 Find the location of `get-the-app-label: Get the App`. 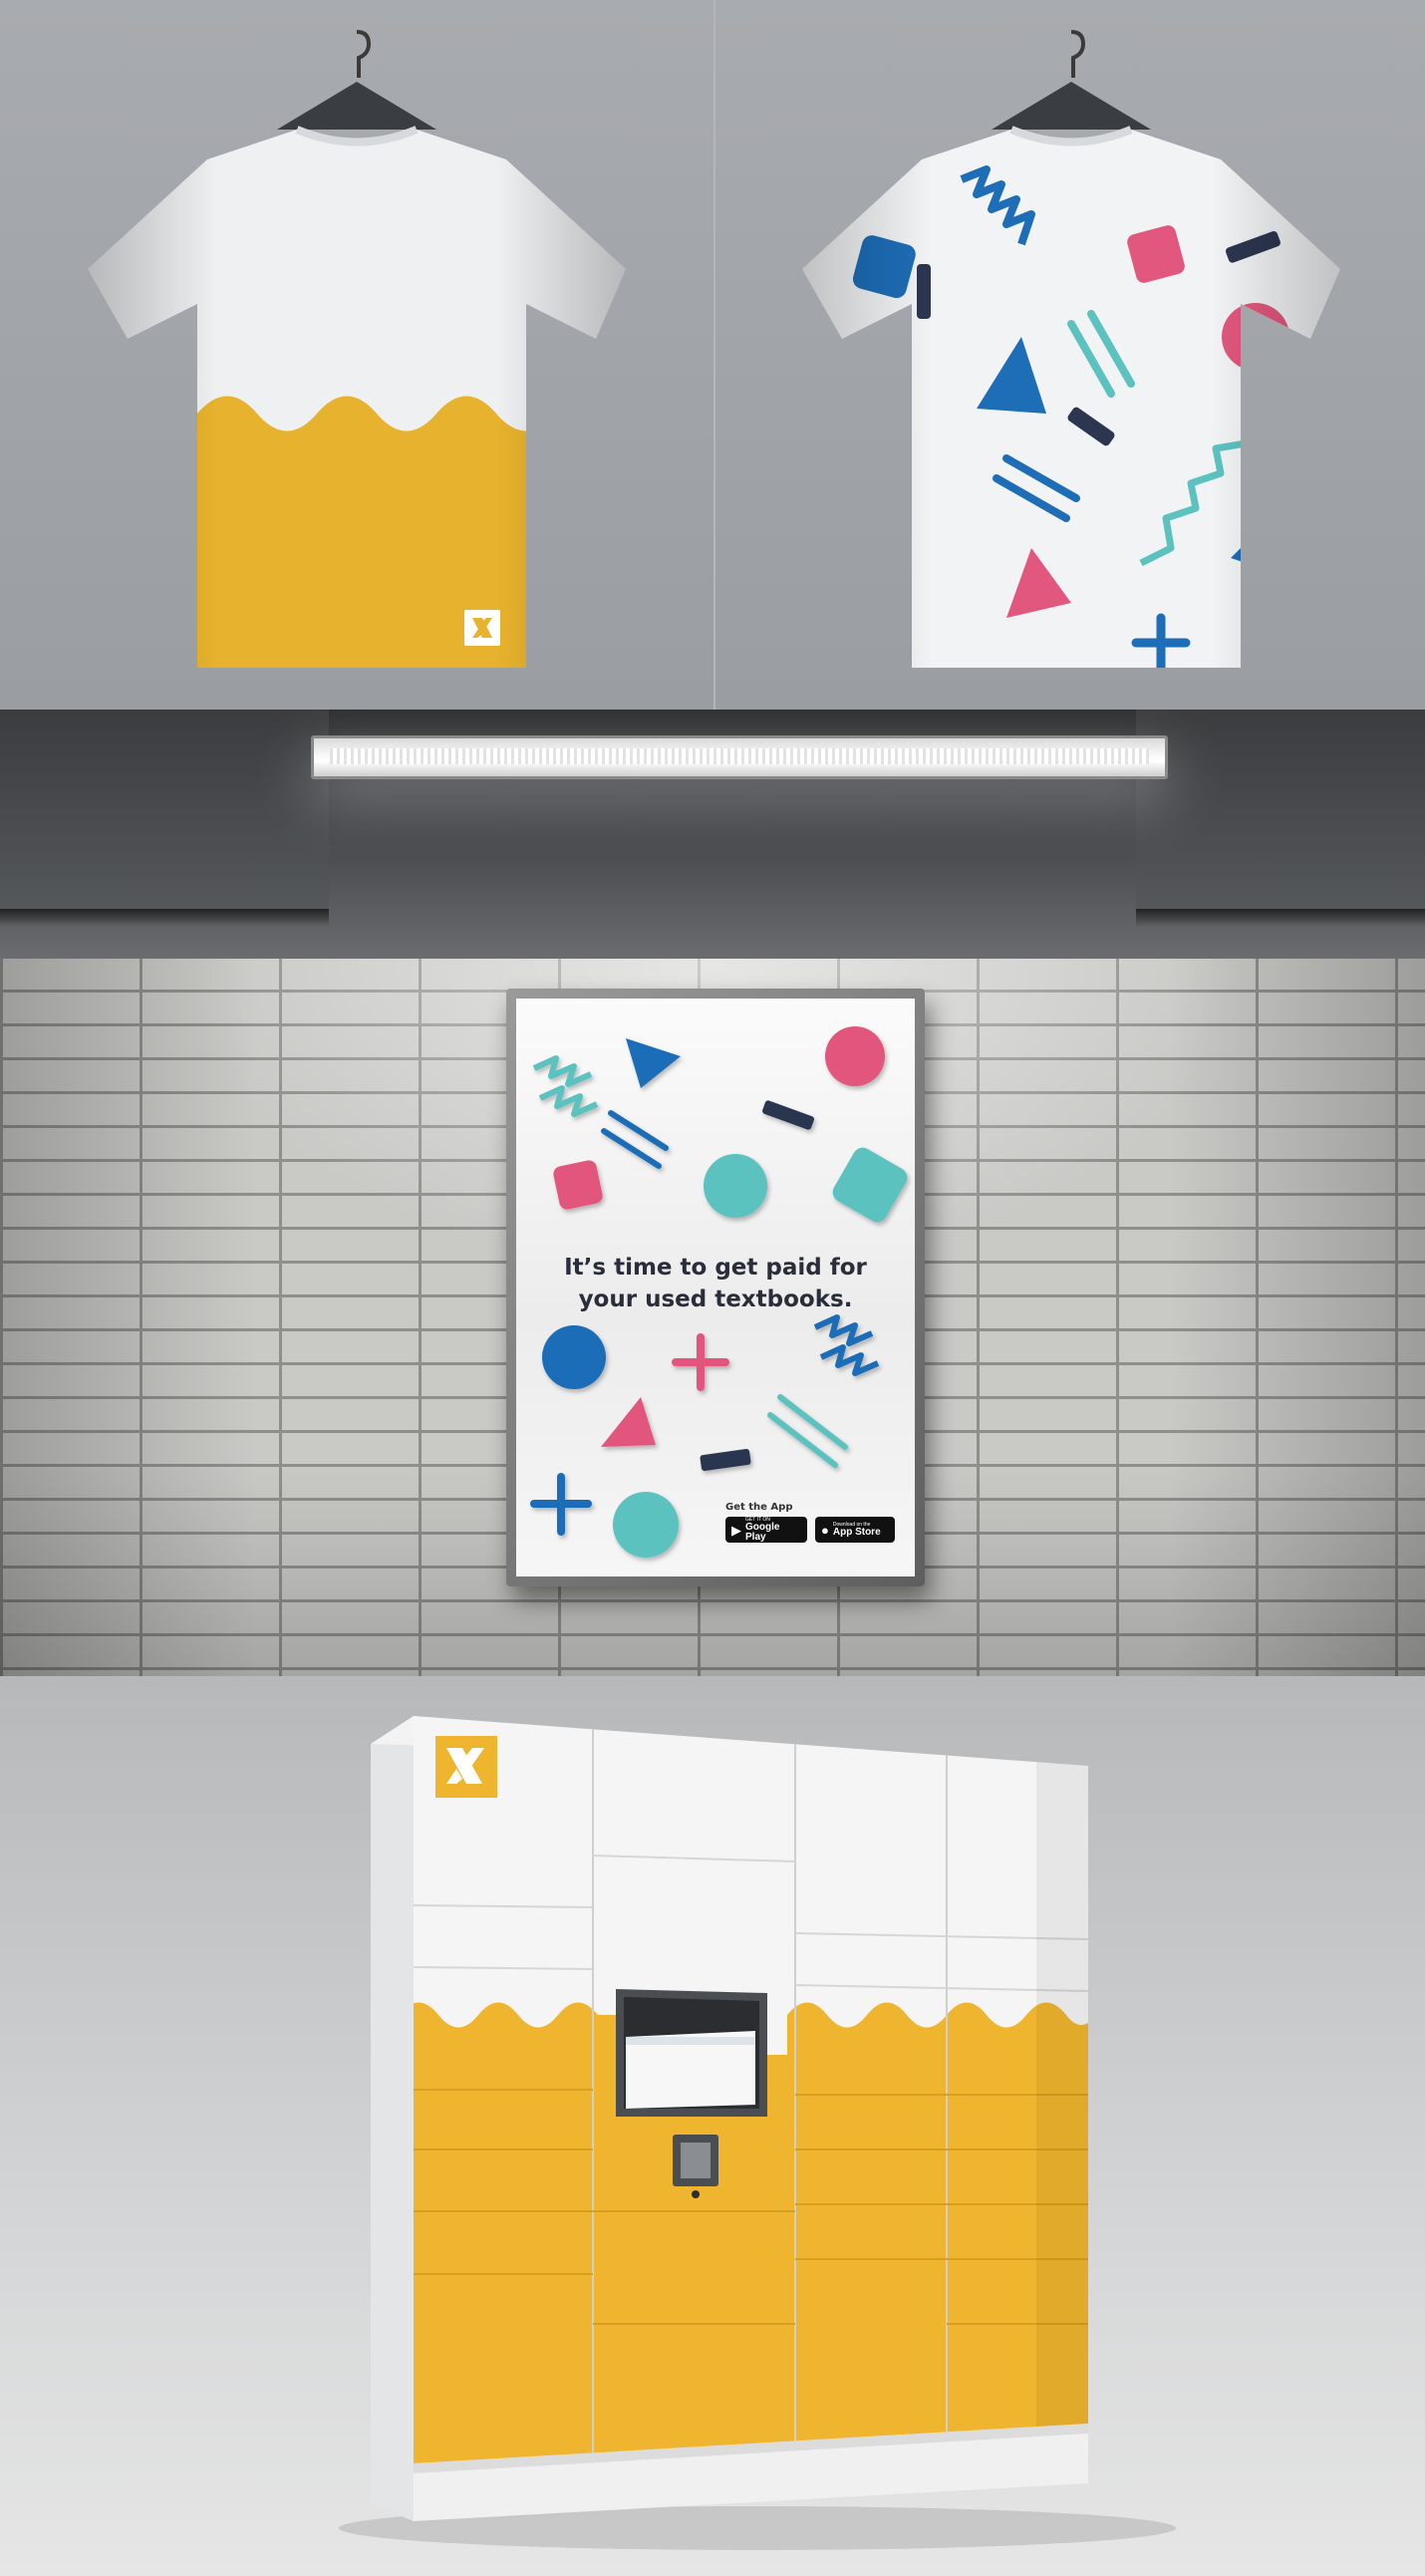

get-the-app-label: Get the App is located at coordinates (759, 1507).